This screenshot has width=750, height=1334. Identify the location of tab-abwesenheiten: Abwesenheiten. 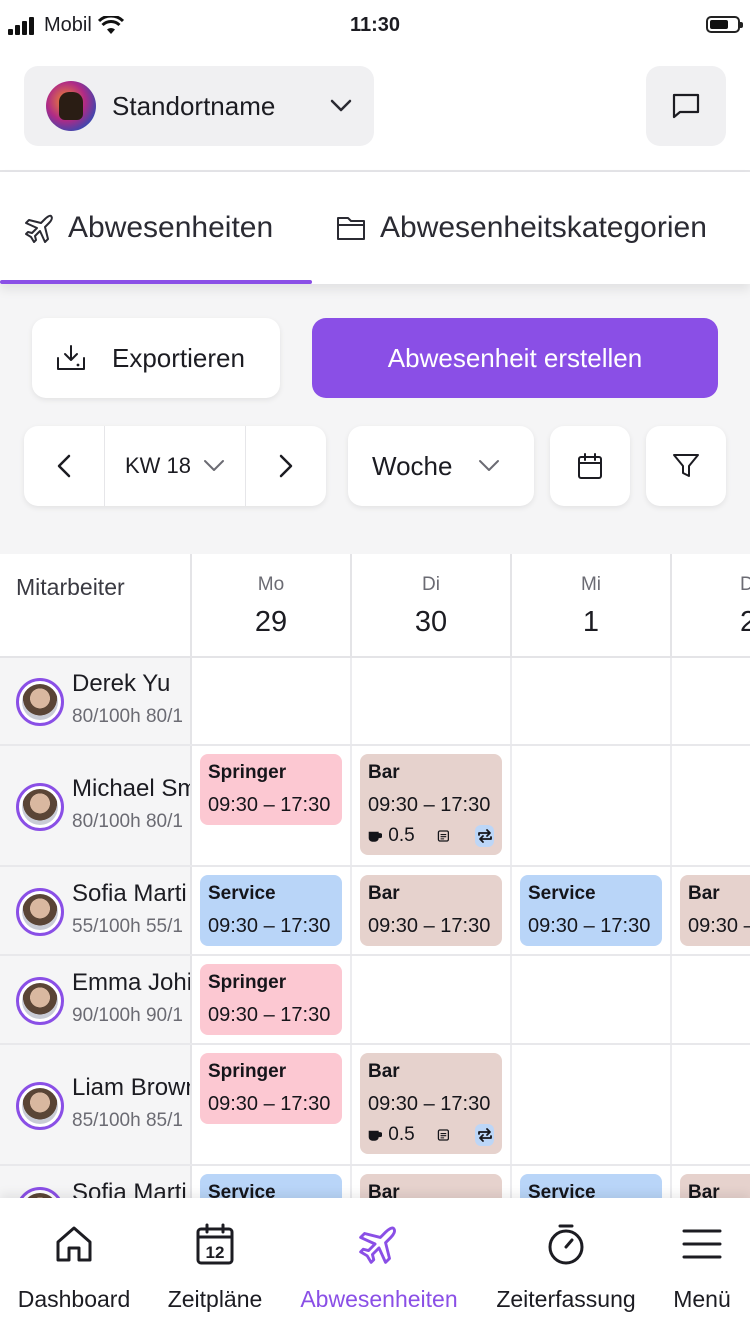
(148, 228).